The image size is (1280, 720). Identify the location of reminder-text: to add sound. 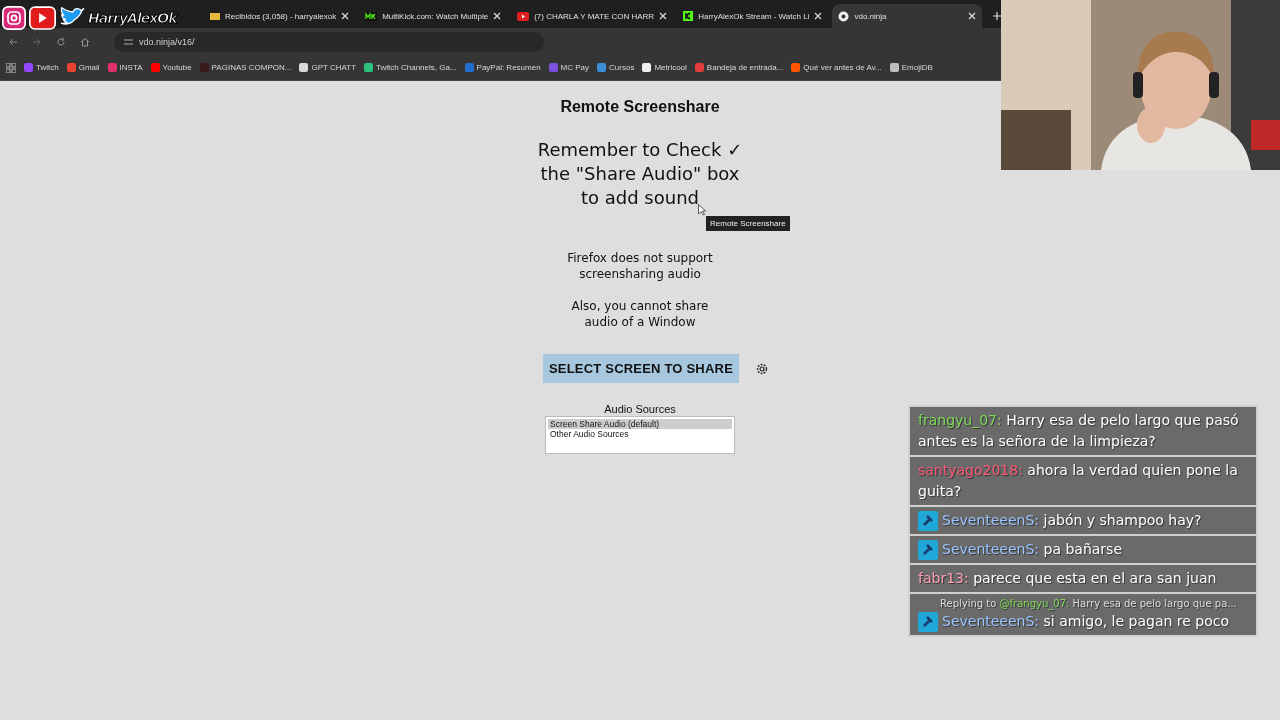
(639, 198).